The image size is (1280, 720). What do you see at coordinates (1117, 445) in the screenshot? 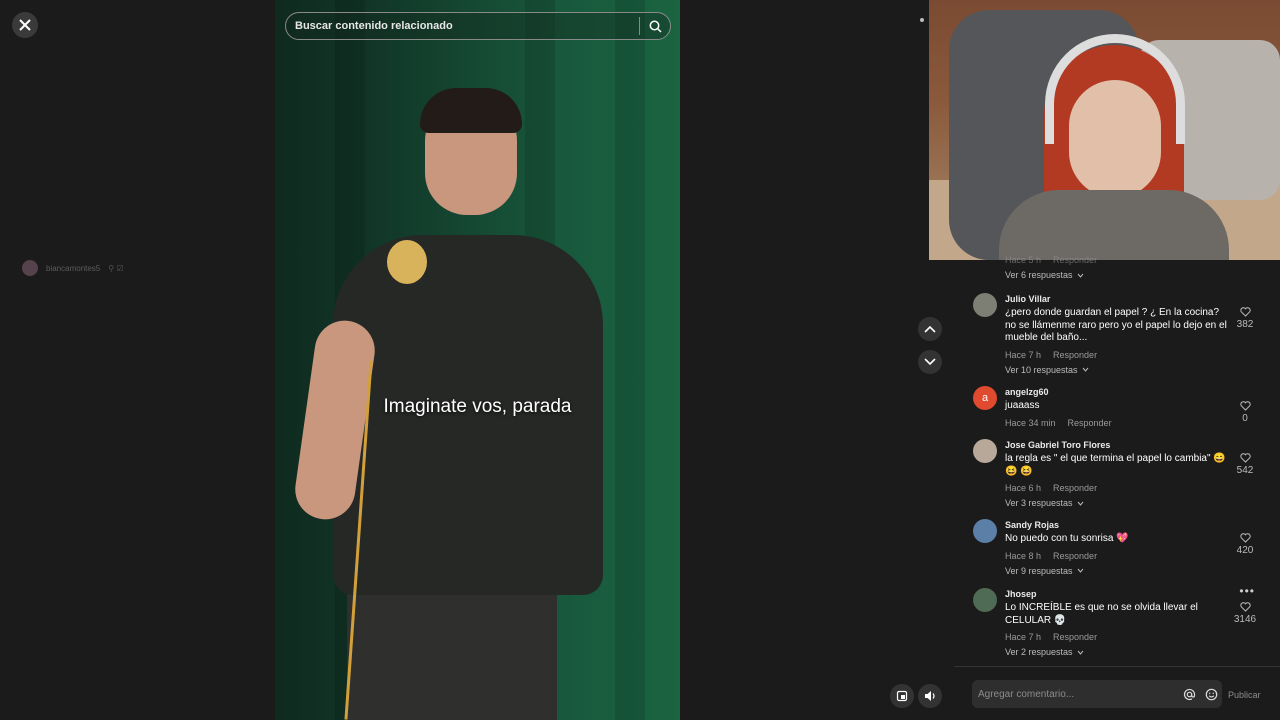
I see `comment-username: Jose Gabriel Toro Flores` at bounding box center [1117, 445].